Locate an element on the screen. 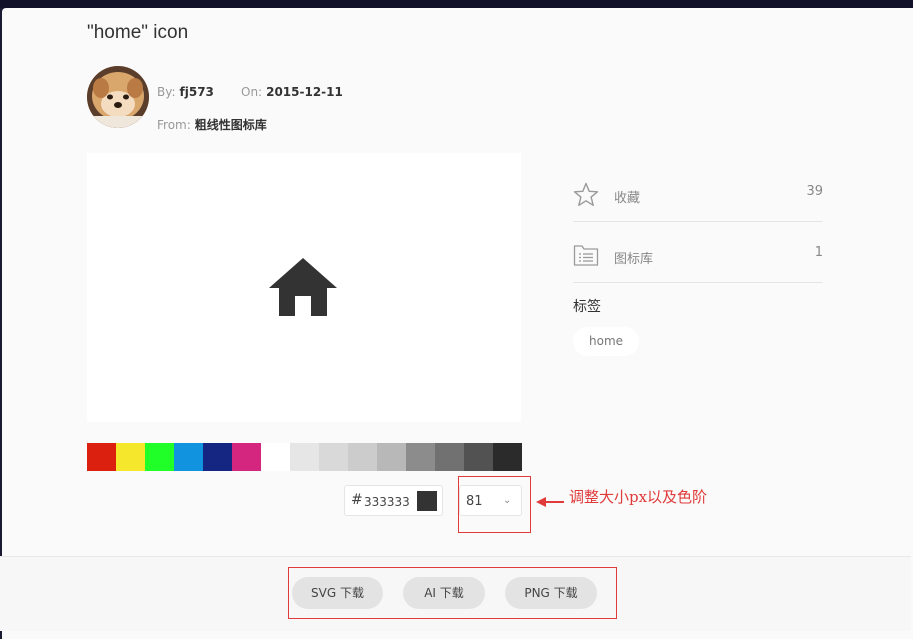  color-swatch-bar is located at coordinates (304, 457).